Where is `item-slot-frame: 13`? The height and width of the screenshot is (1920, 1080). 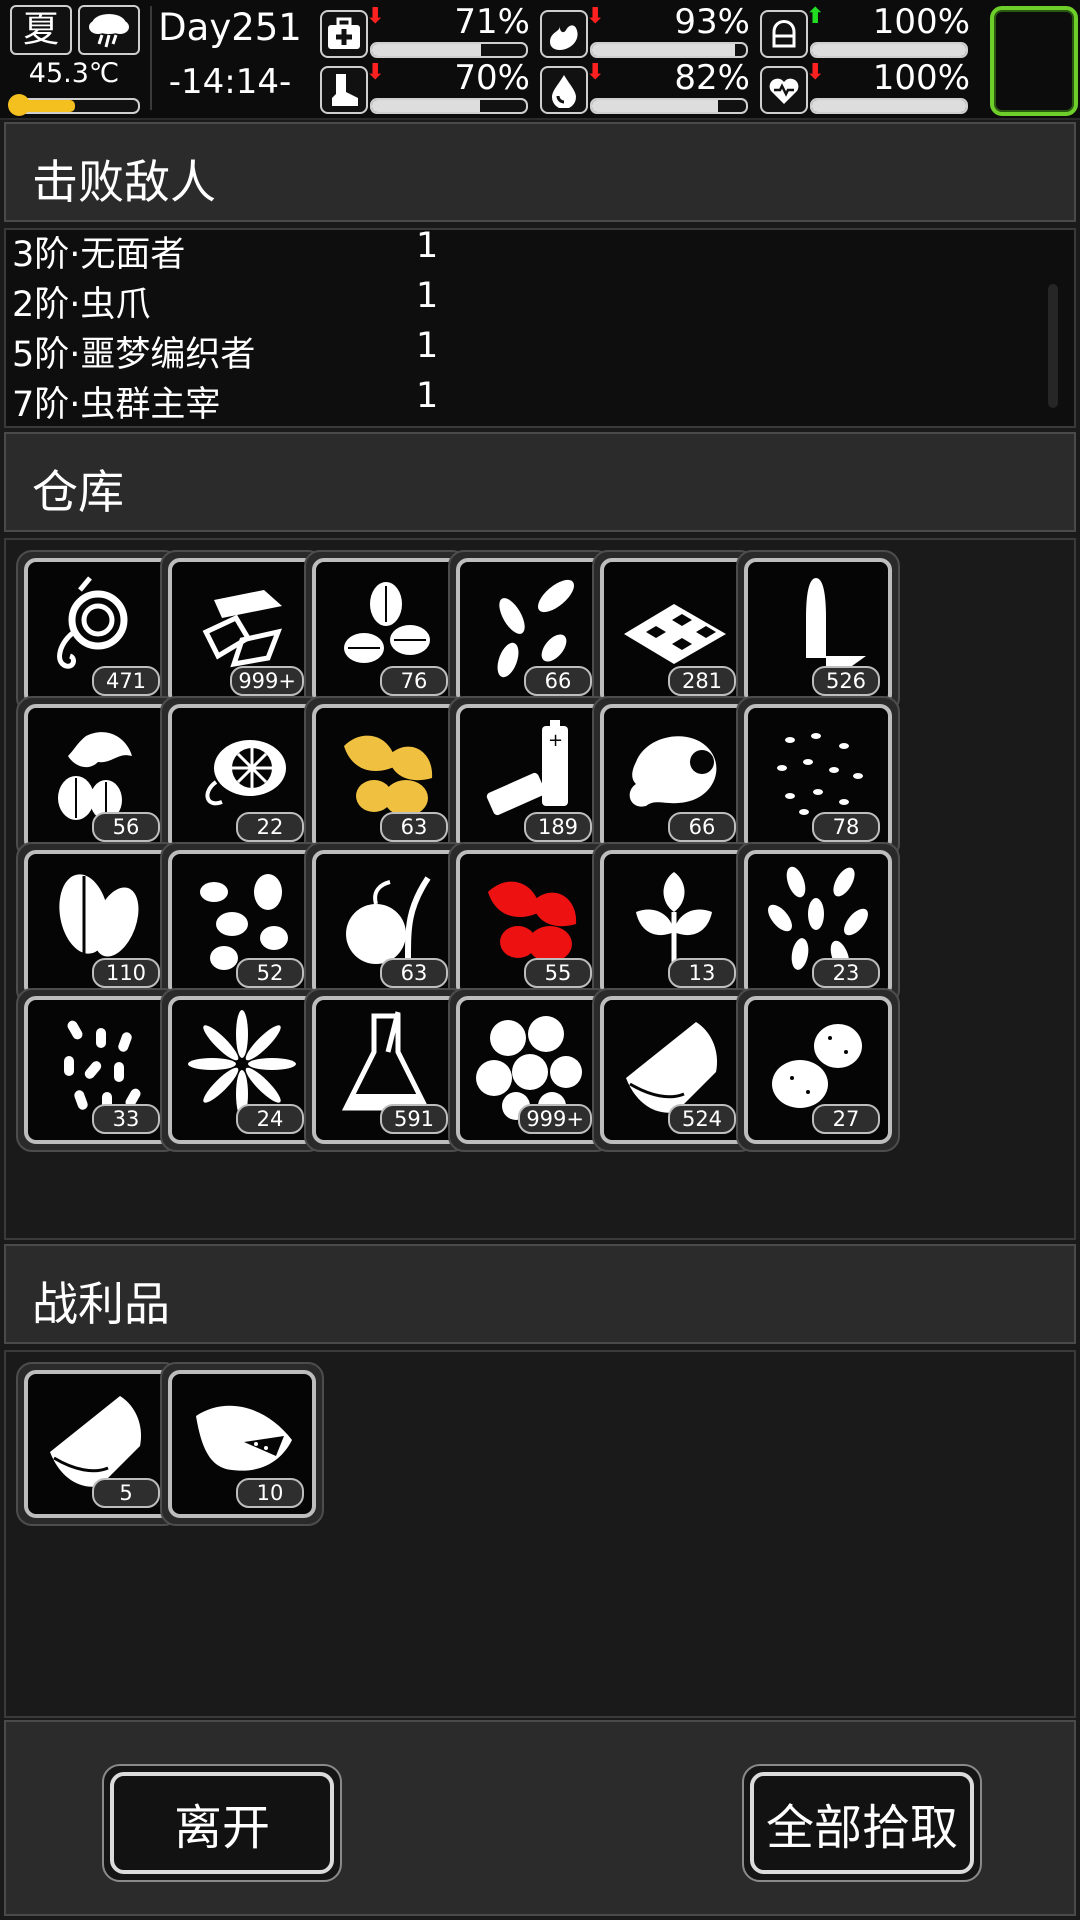
item-slot-frame: 13 is located at coordinates (674, 924).